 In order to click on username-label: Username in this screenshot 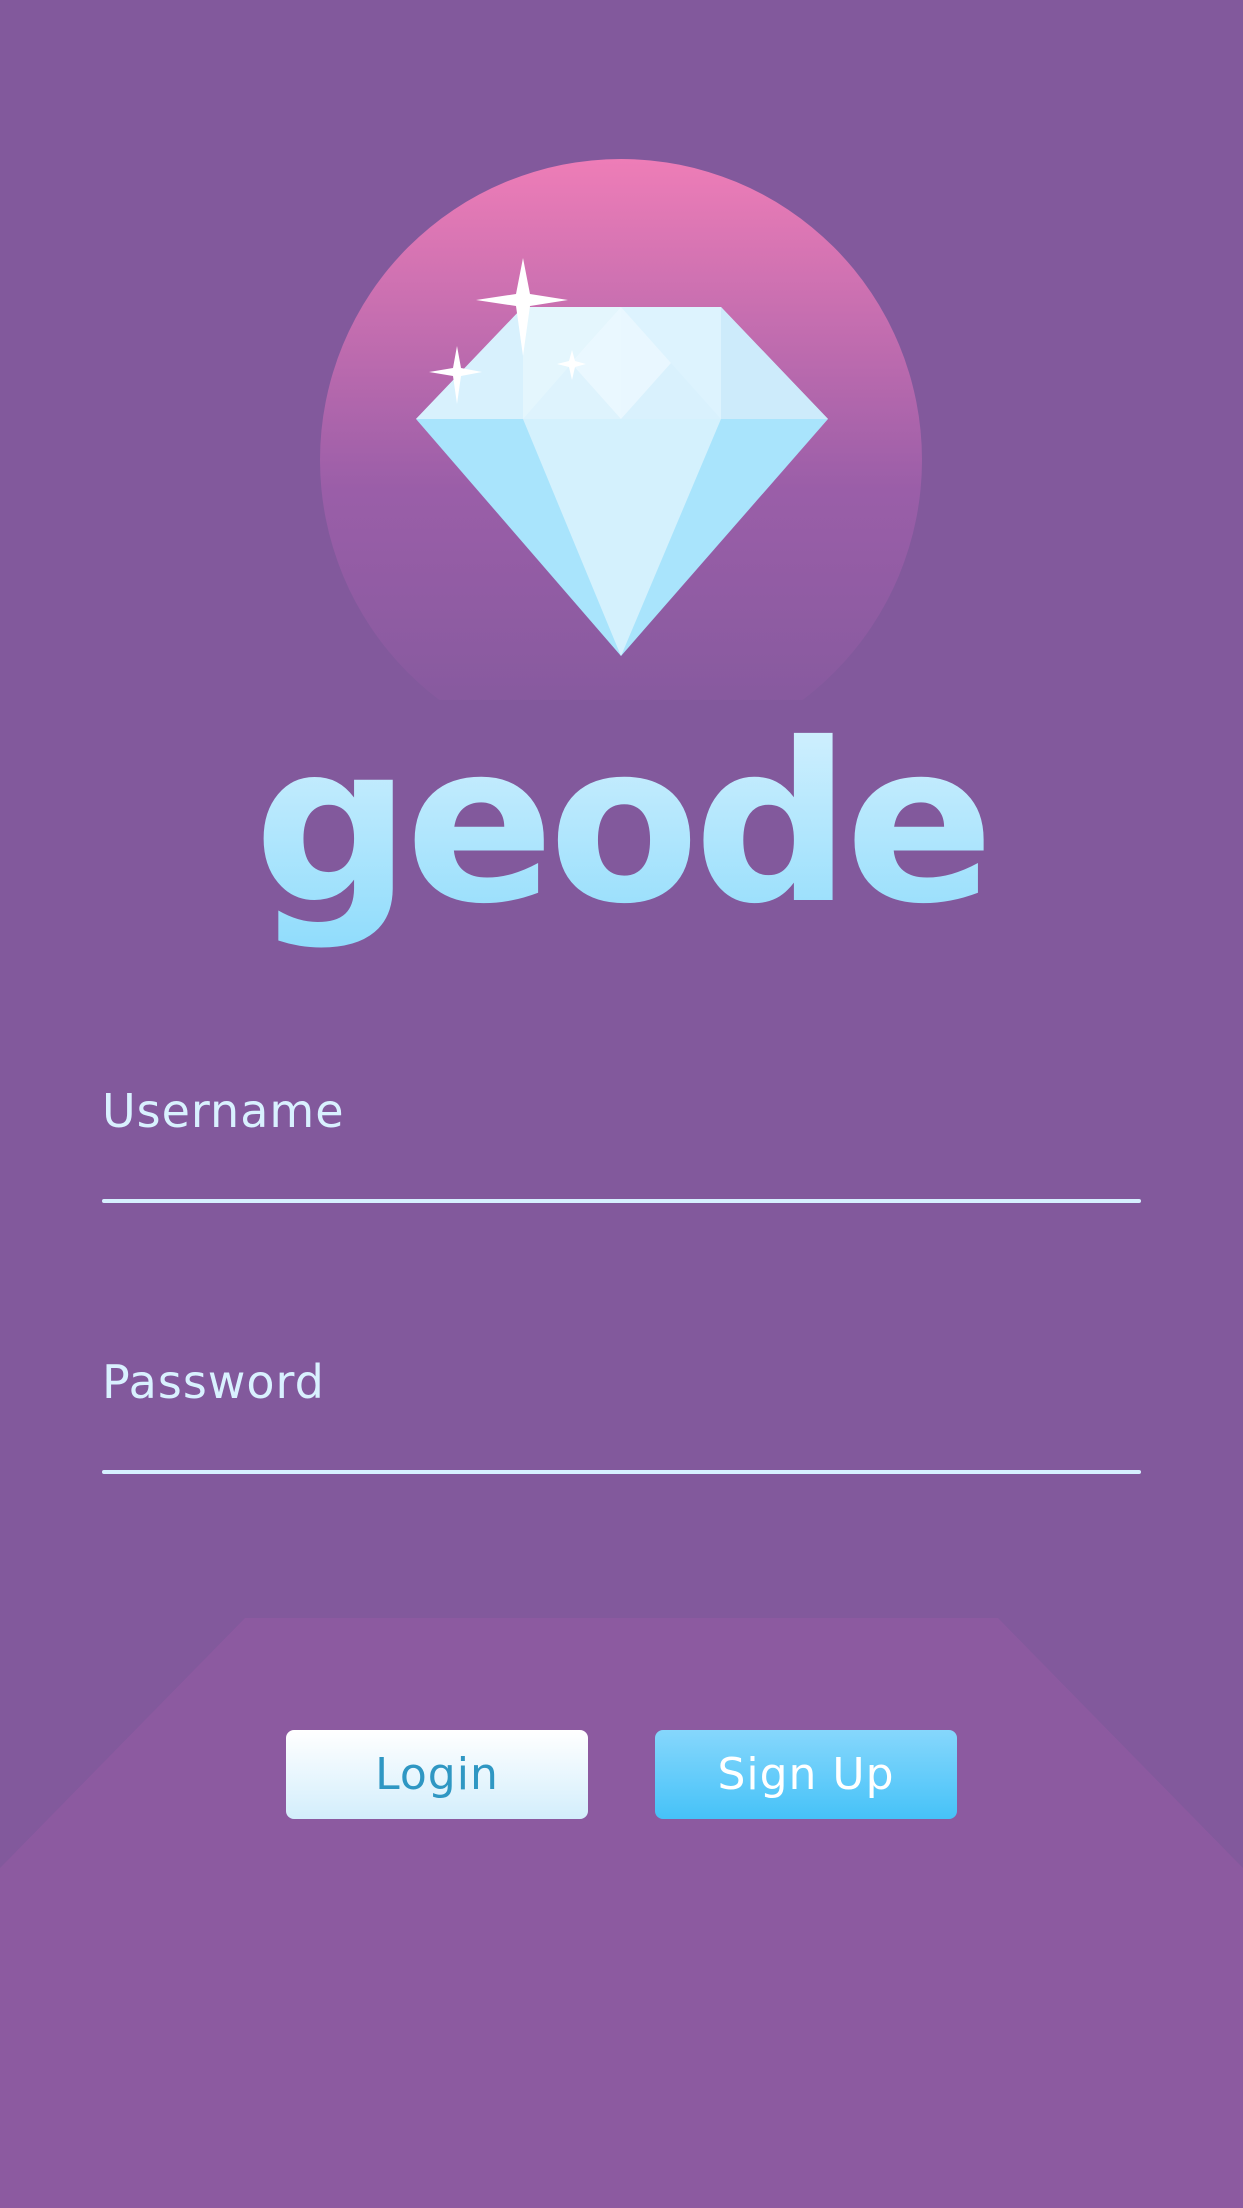, I will do `click(223, 1111)`.